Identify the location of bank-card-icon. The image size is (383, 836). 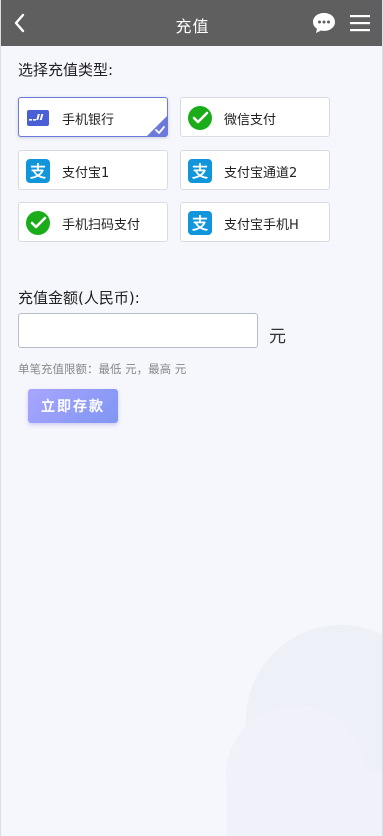
(38, 118).